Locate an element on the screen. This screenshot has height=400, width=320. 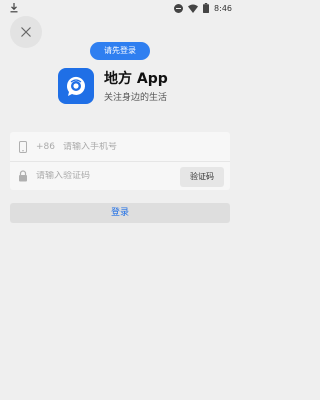
app-logo-icon is located at coordinates (76, 86).